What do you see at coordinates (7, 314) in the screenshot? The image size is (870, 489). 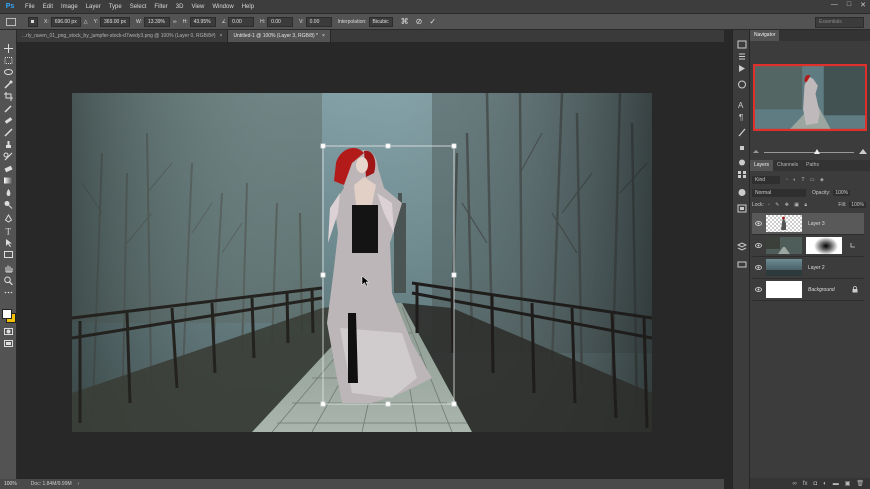 I see `foreground-color-swatch` at bounding box center [7, 314].